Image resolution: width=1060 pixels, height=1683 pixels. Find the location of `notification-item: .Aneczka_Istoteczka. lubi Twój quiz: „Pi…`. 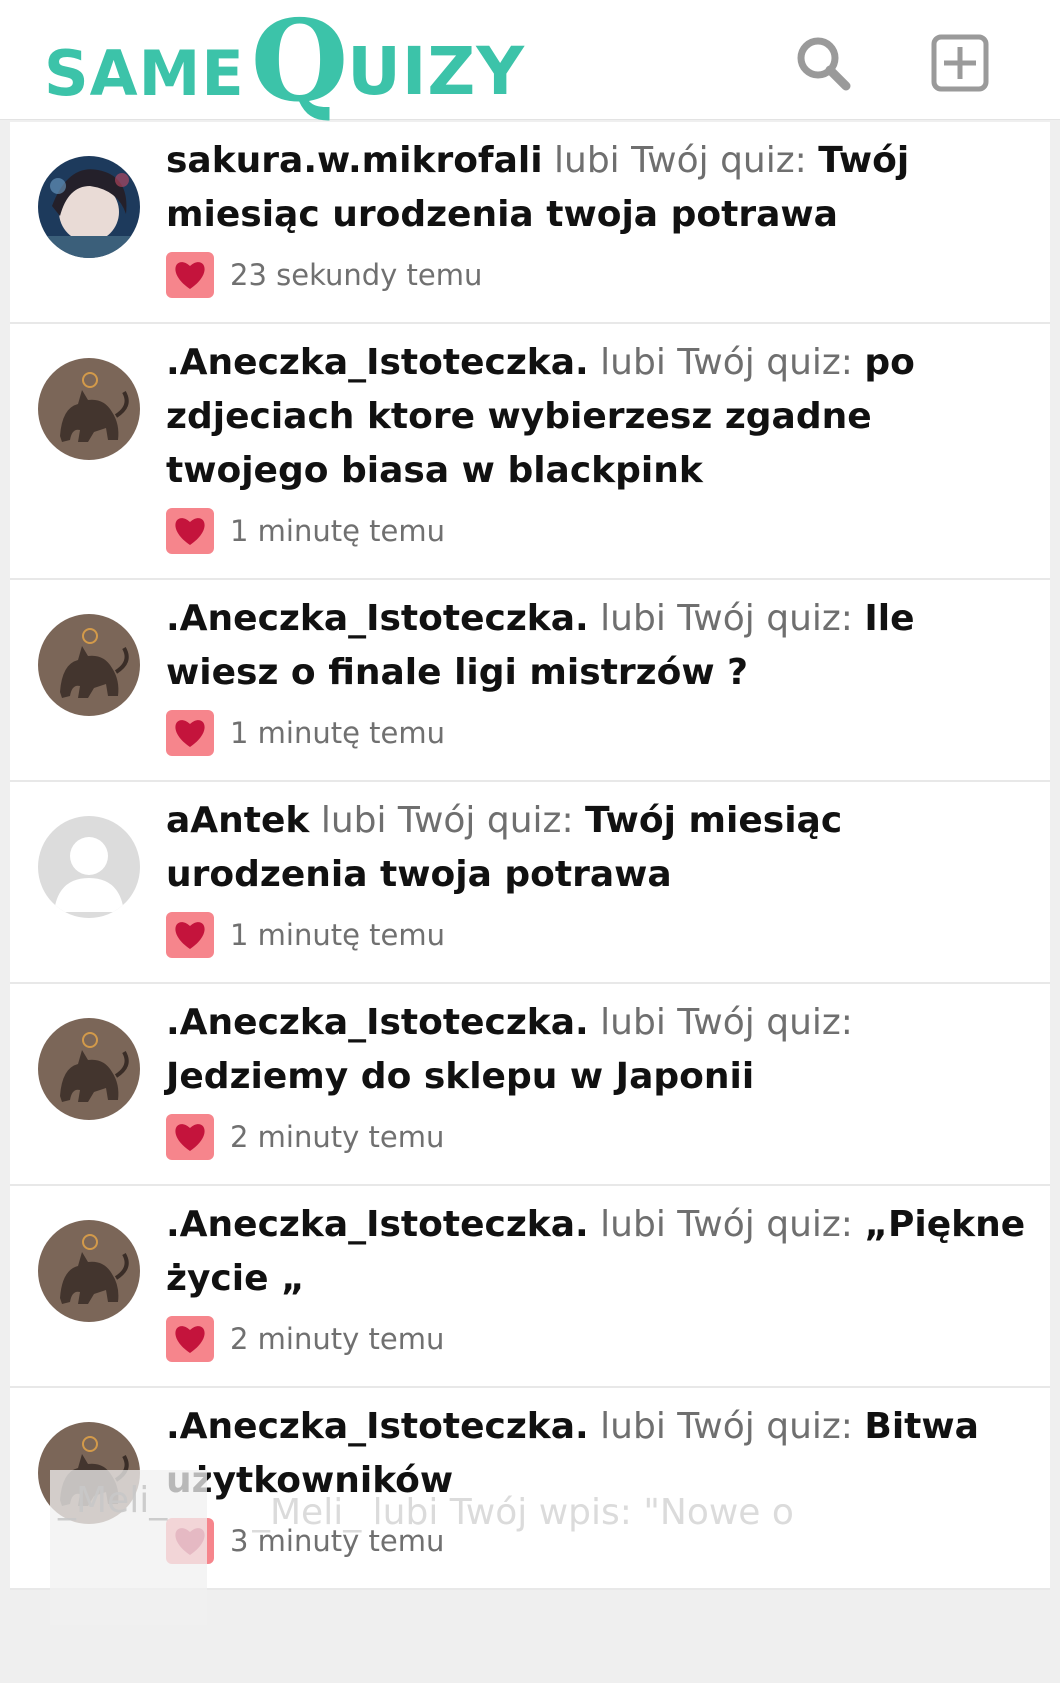

notification-item: .Aneczka_Istoteczka. lubi Twój quiz: „Pi… is located at coordinates (530, 1287).